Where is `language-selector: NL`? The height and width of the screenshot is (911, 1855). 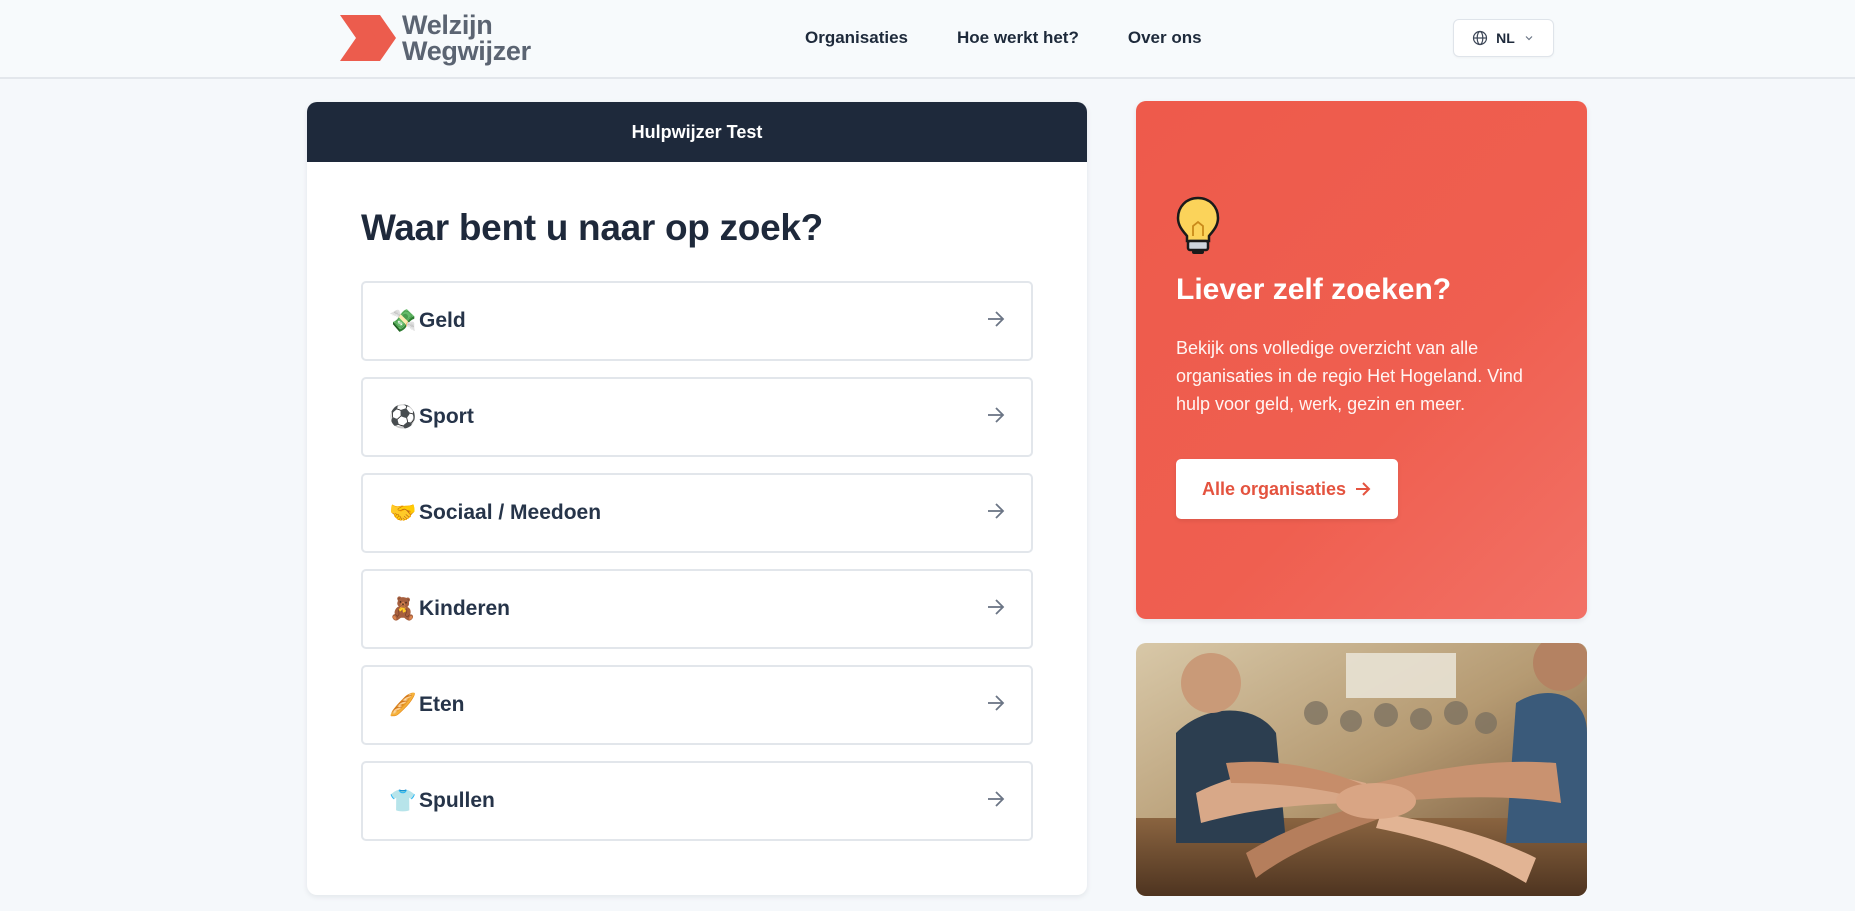
language-selector: NL is located at coordinates (1503, 38).